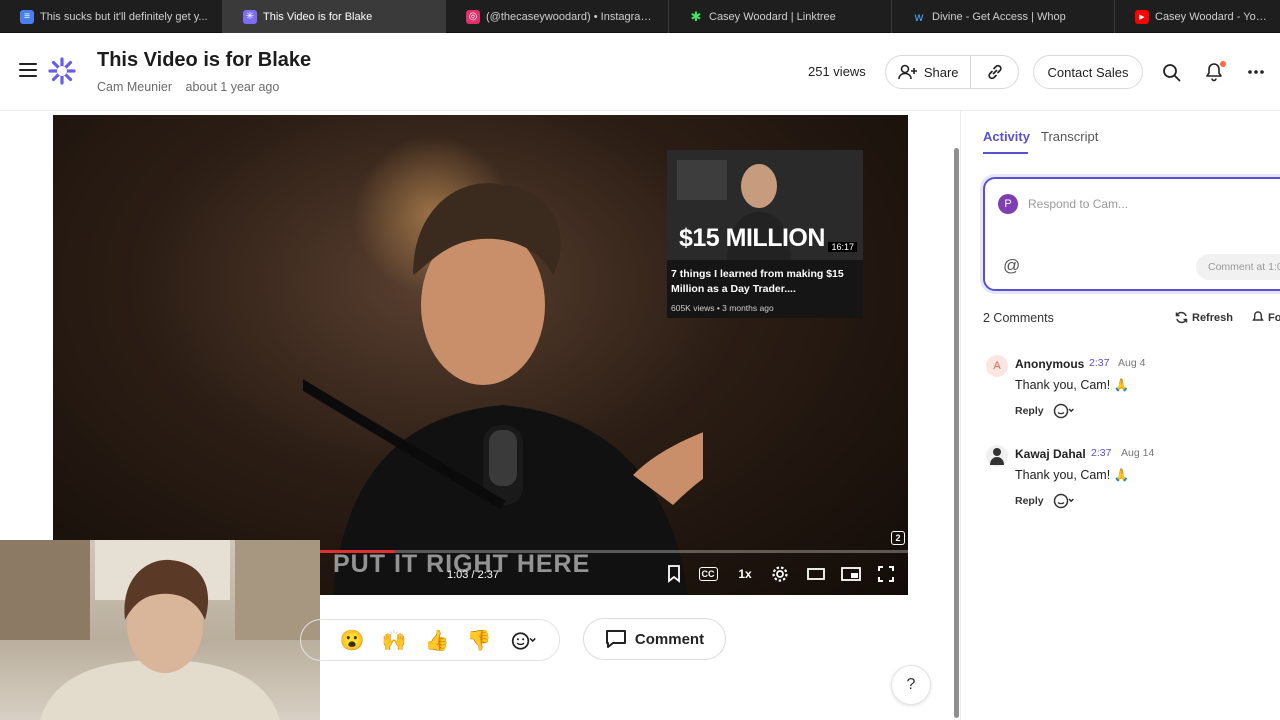  Describe the element at coordinates (473, 575) in the screenshot. I see `time-display: 1:03 / 2:37` at that location.